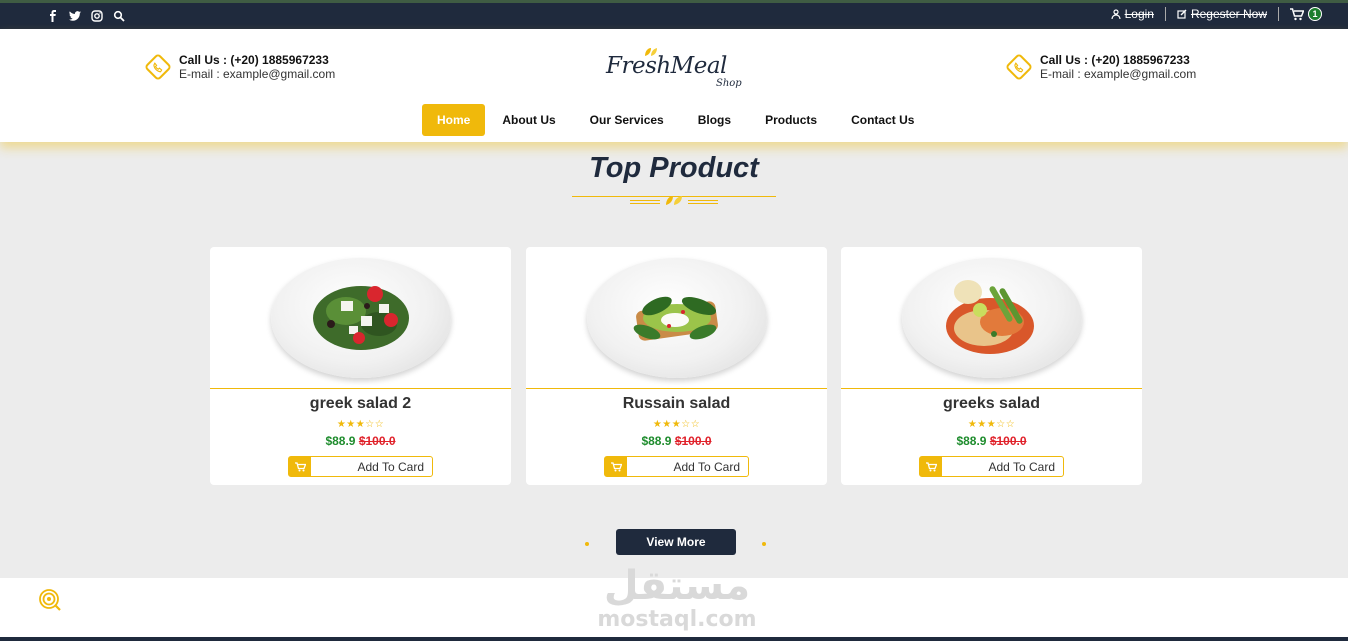 The height and width of the screenshot is (641, 1348). What do you see at coordinates (882, 120) in the screenshot?
I see `nav-item-contact-us: Contact Us` at bounding box center [882, 120].